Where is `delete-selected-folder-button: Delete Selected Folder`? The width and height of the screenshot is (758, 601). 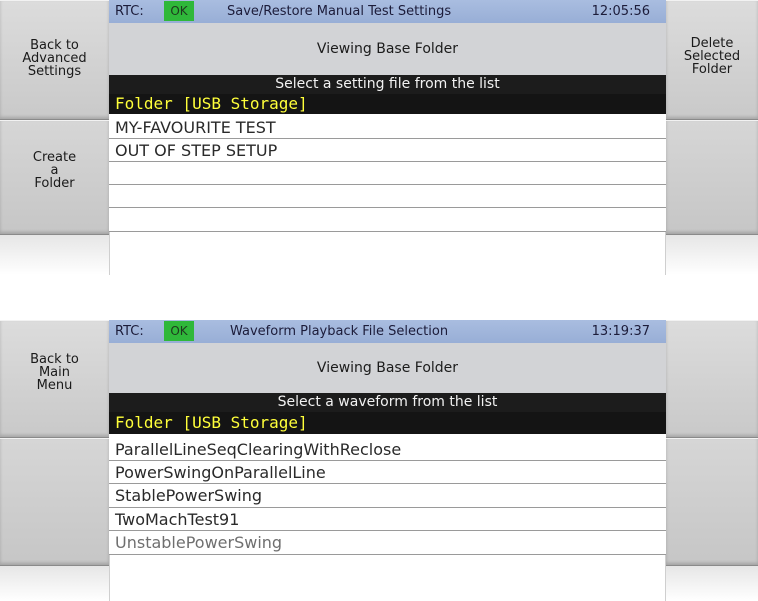
delete-selected-folder-button: Delete Selected Folder is located at coordinates (712, 60).